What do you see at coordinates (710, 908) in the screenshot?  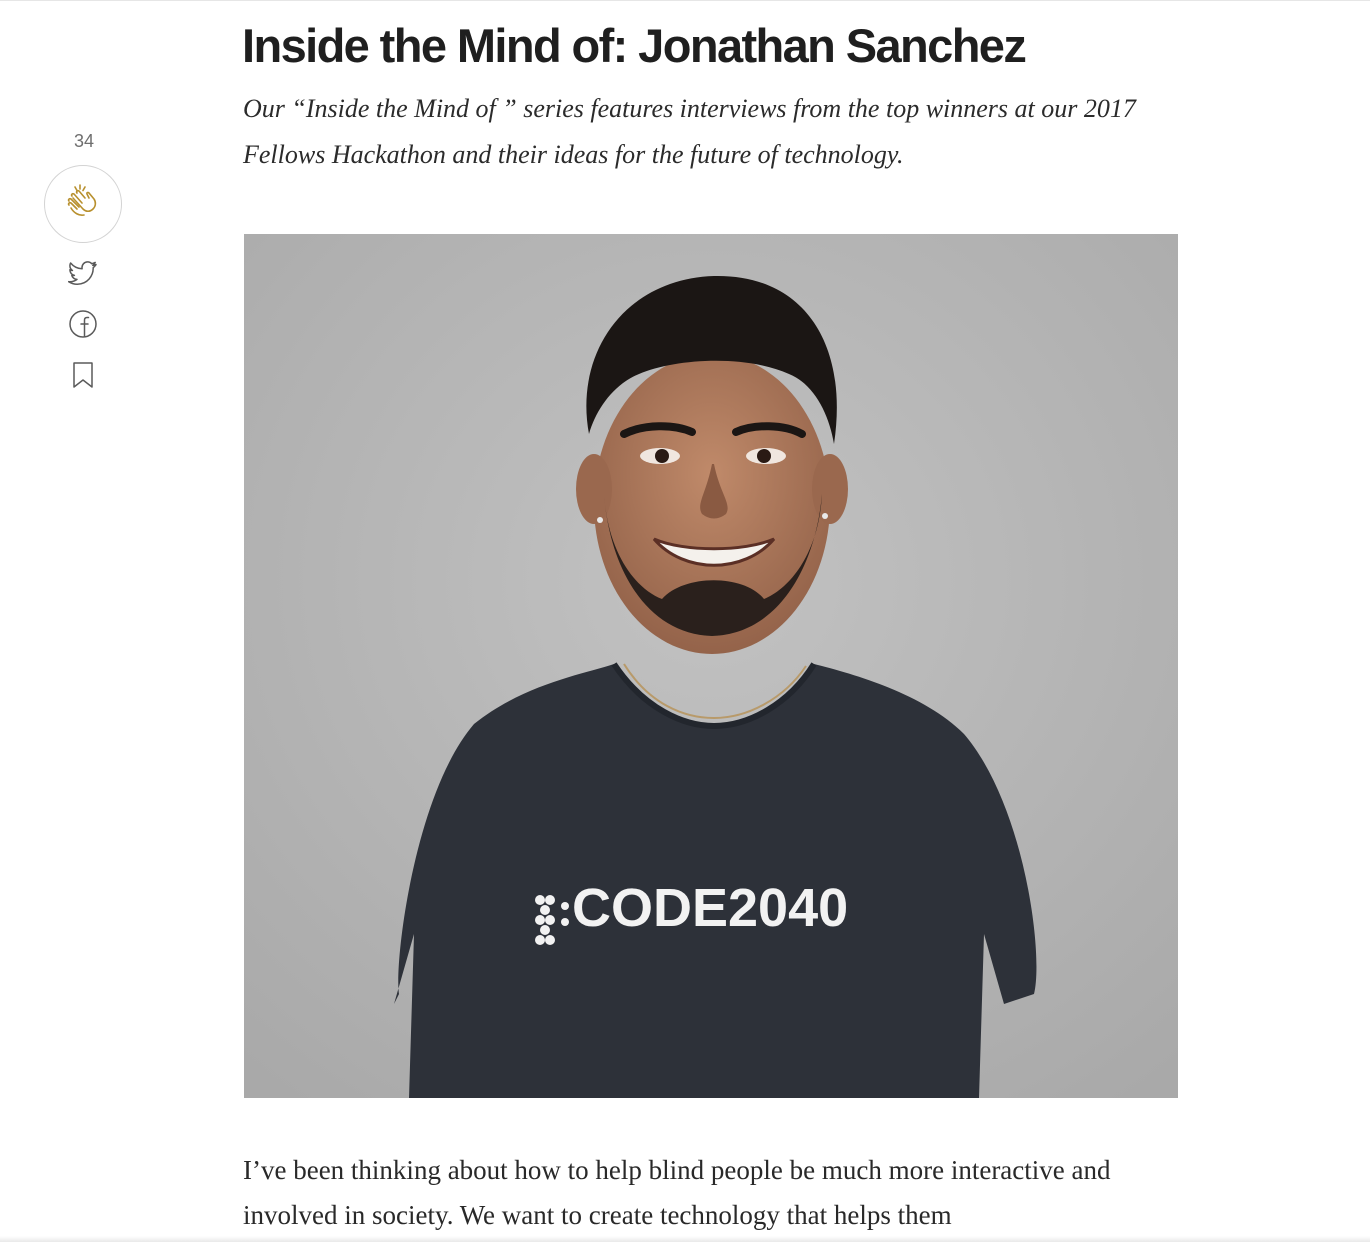 I see `shirt-text: CODE2040` at bounding box center [710, 908].